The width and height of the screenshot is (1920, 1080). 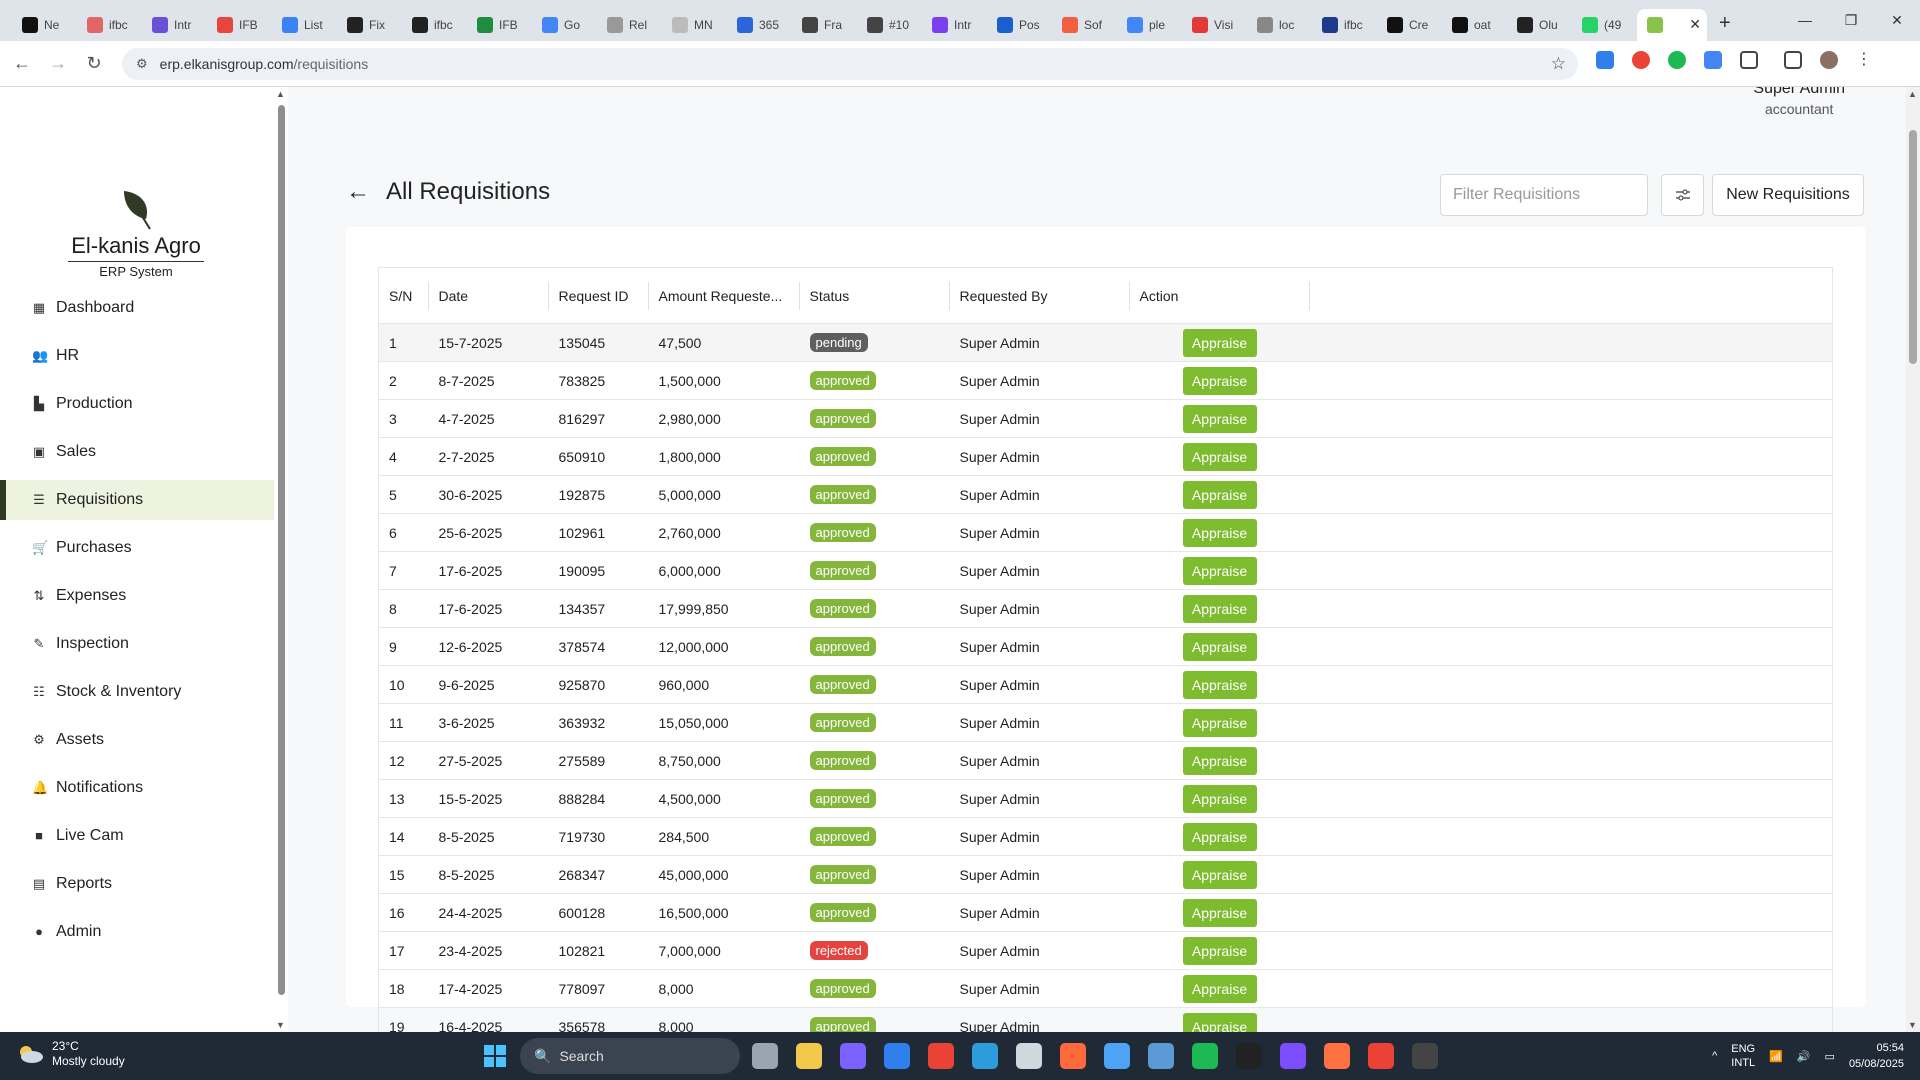 I want to click on page-scrollbar: ▲ ▼, so click(x=1913, y=559).